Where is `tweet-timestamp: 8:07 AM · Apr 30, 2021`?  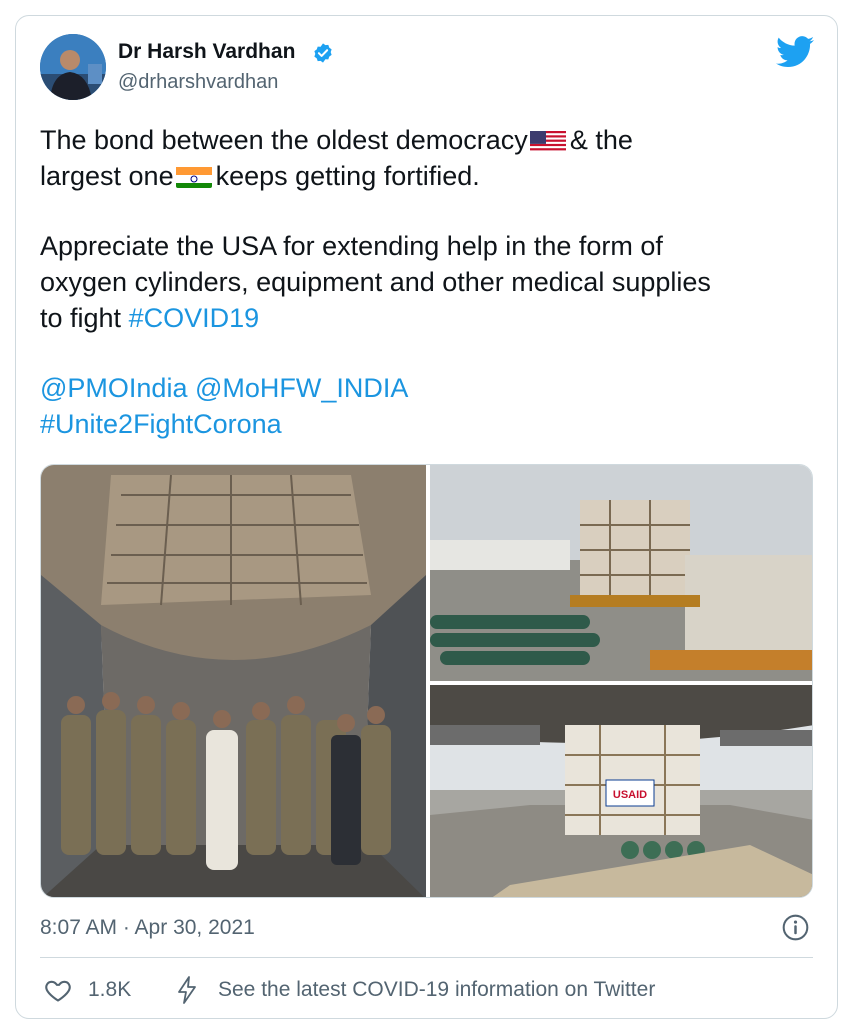
tweet-timestamp: 8:07 AM · Apr 30, 2021 is located at coordinates (147, 928).